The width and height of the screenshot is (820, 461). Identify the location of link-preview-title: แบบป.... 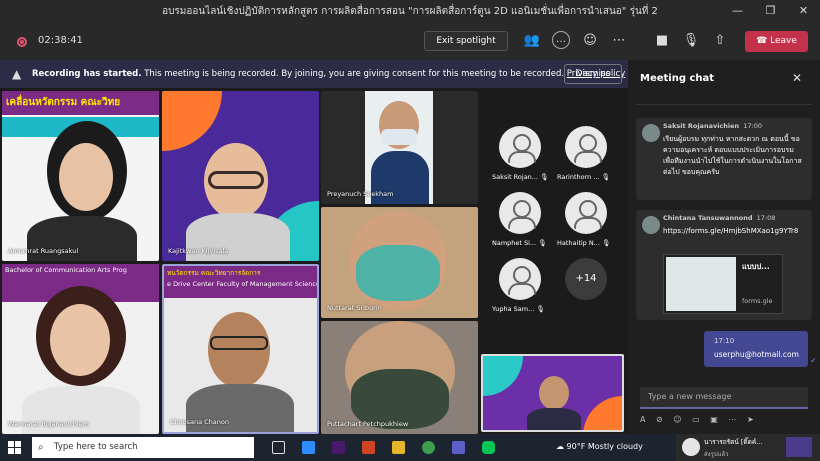
(756, 266).